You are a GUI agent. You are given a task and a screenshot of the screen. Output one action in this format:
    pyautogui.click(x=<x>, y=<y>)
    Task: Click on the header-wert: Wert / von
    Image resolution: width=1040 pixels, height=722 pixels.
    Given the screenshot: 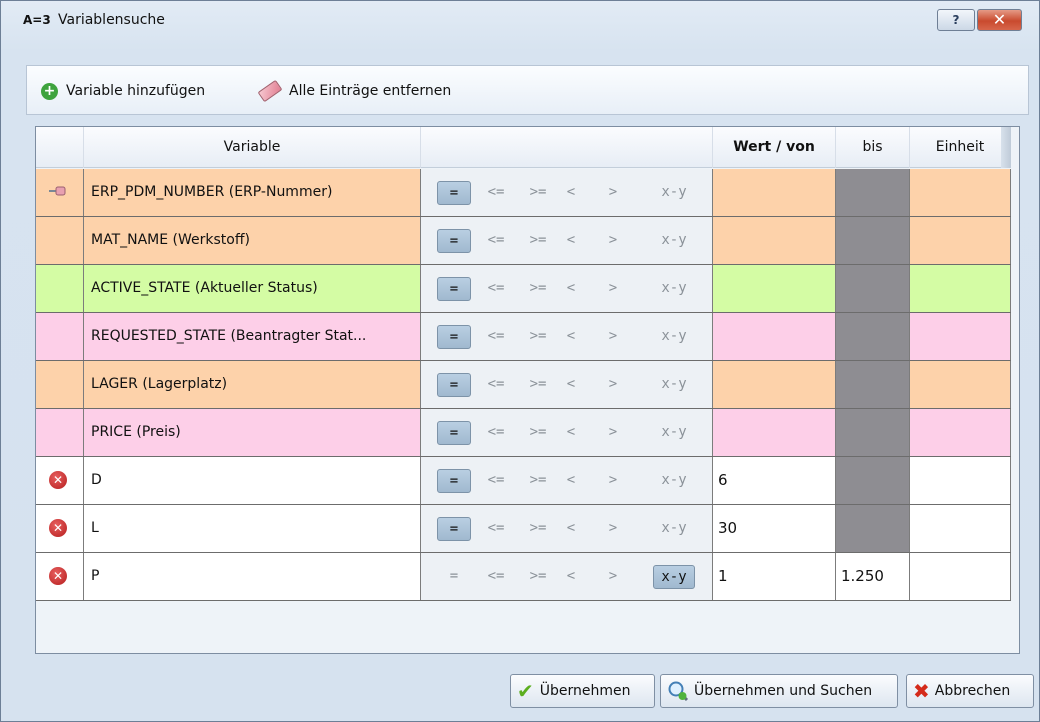 What is the action you would take?
    pyautogui.click(x=774, y=147)
    